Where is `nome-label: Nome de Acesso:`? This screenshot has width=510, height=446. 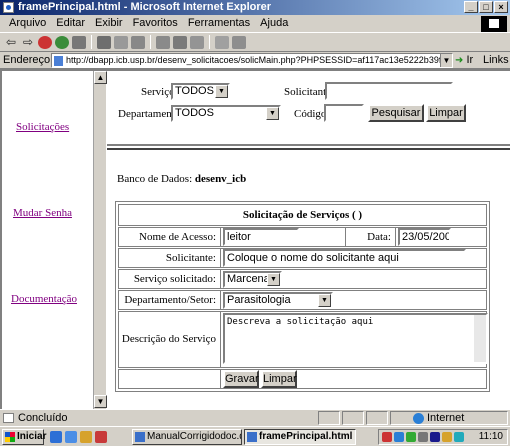
nome-label: Nome de Acesso: is located at coordinates (170, 237).